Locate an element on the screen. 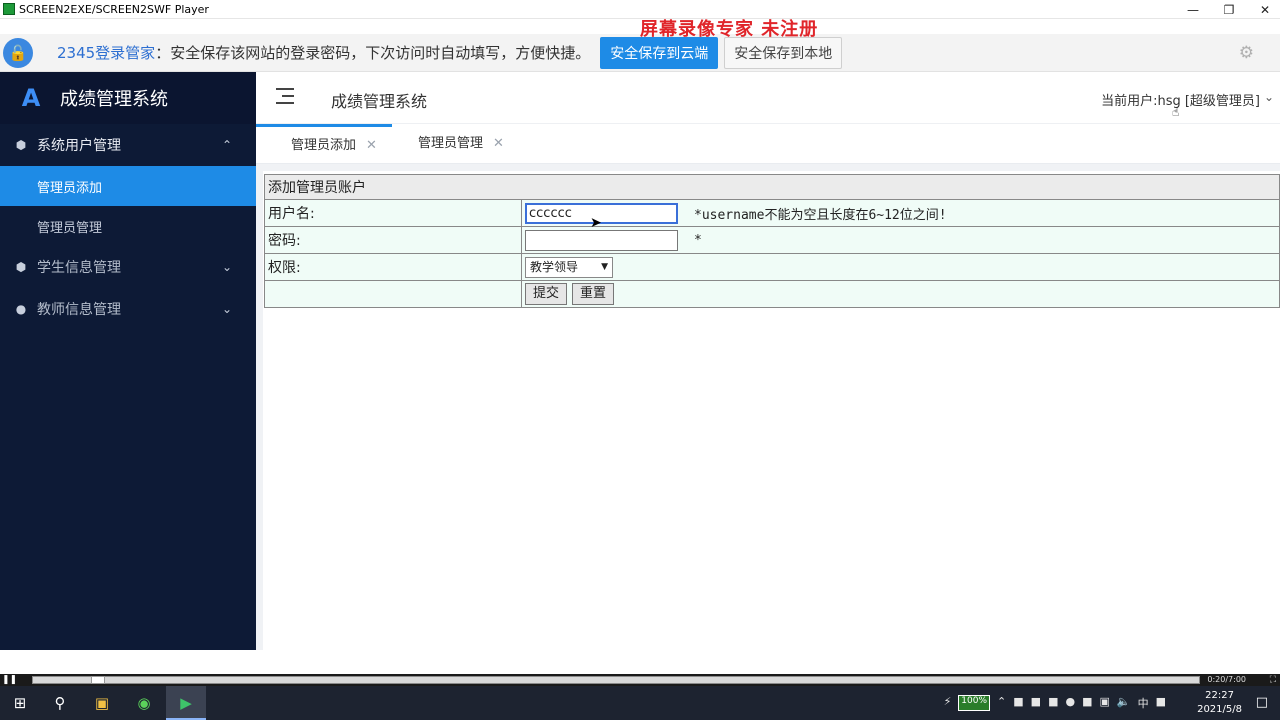 This screenshot has height=720, width=1280. header-system-name: 成绩管理系统 is located at coordinates (379, 101).